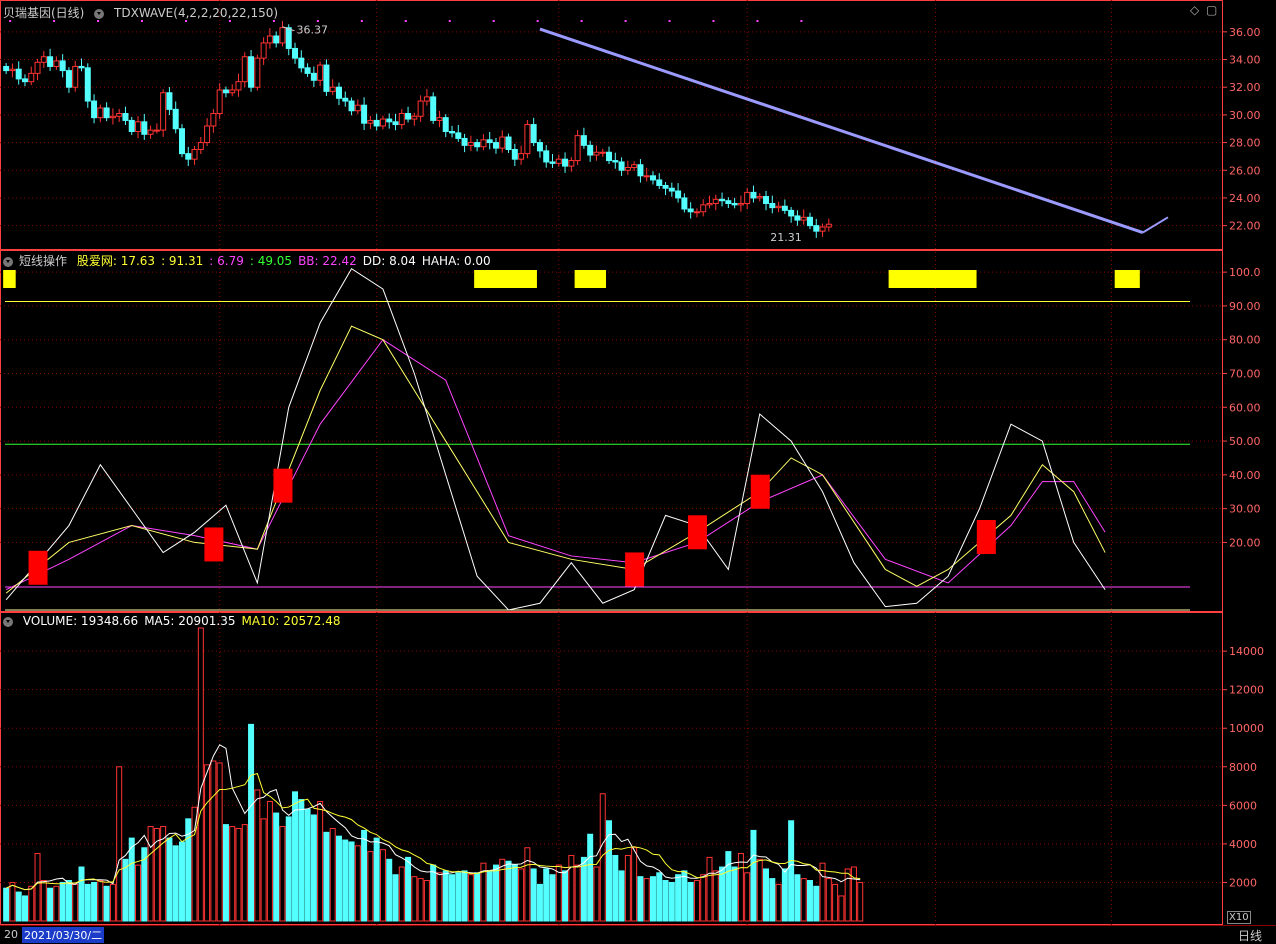 The width and height of the screenshot is (1276, 944). Describe the element at coordinates (327, 261) in the screenshot. I see `mid-header-value-4: BB: 22.42` at that location.